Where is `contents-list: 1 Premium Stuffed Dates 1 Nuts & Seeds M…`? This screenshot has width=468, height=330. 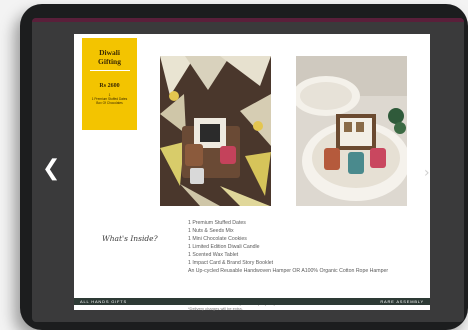 contents-list: 1 Premium Stuffed Dates 1 Nuts & Seeds M… is located at coordinates (306, 247).